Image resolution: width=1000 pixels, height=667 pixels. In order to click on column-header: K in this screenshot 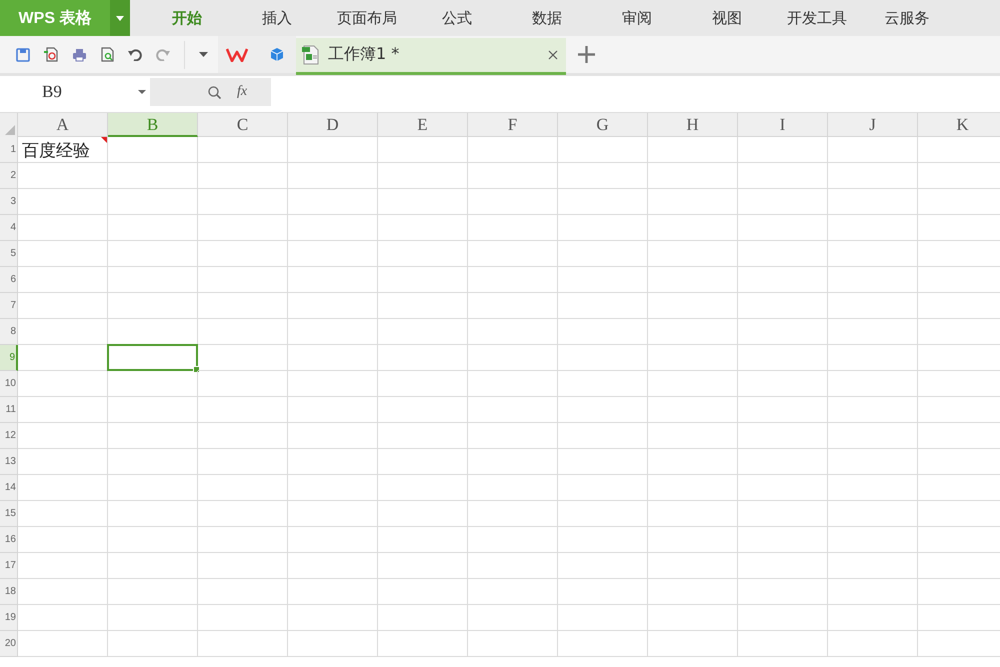, I will do `click(959, 125)`.